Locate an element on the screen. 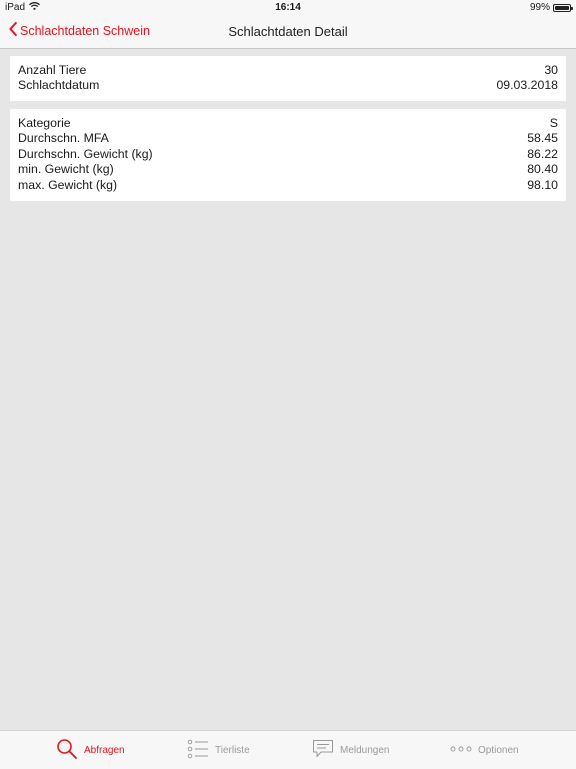 This screenshot has width=576, height=769. tab-bar: Abfragen Tierliste Meldungen Optionen is located at coordinates (288, 749).